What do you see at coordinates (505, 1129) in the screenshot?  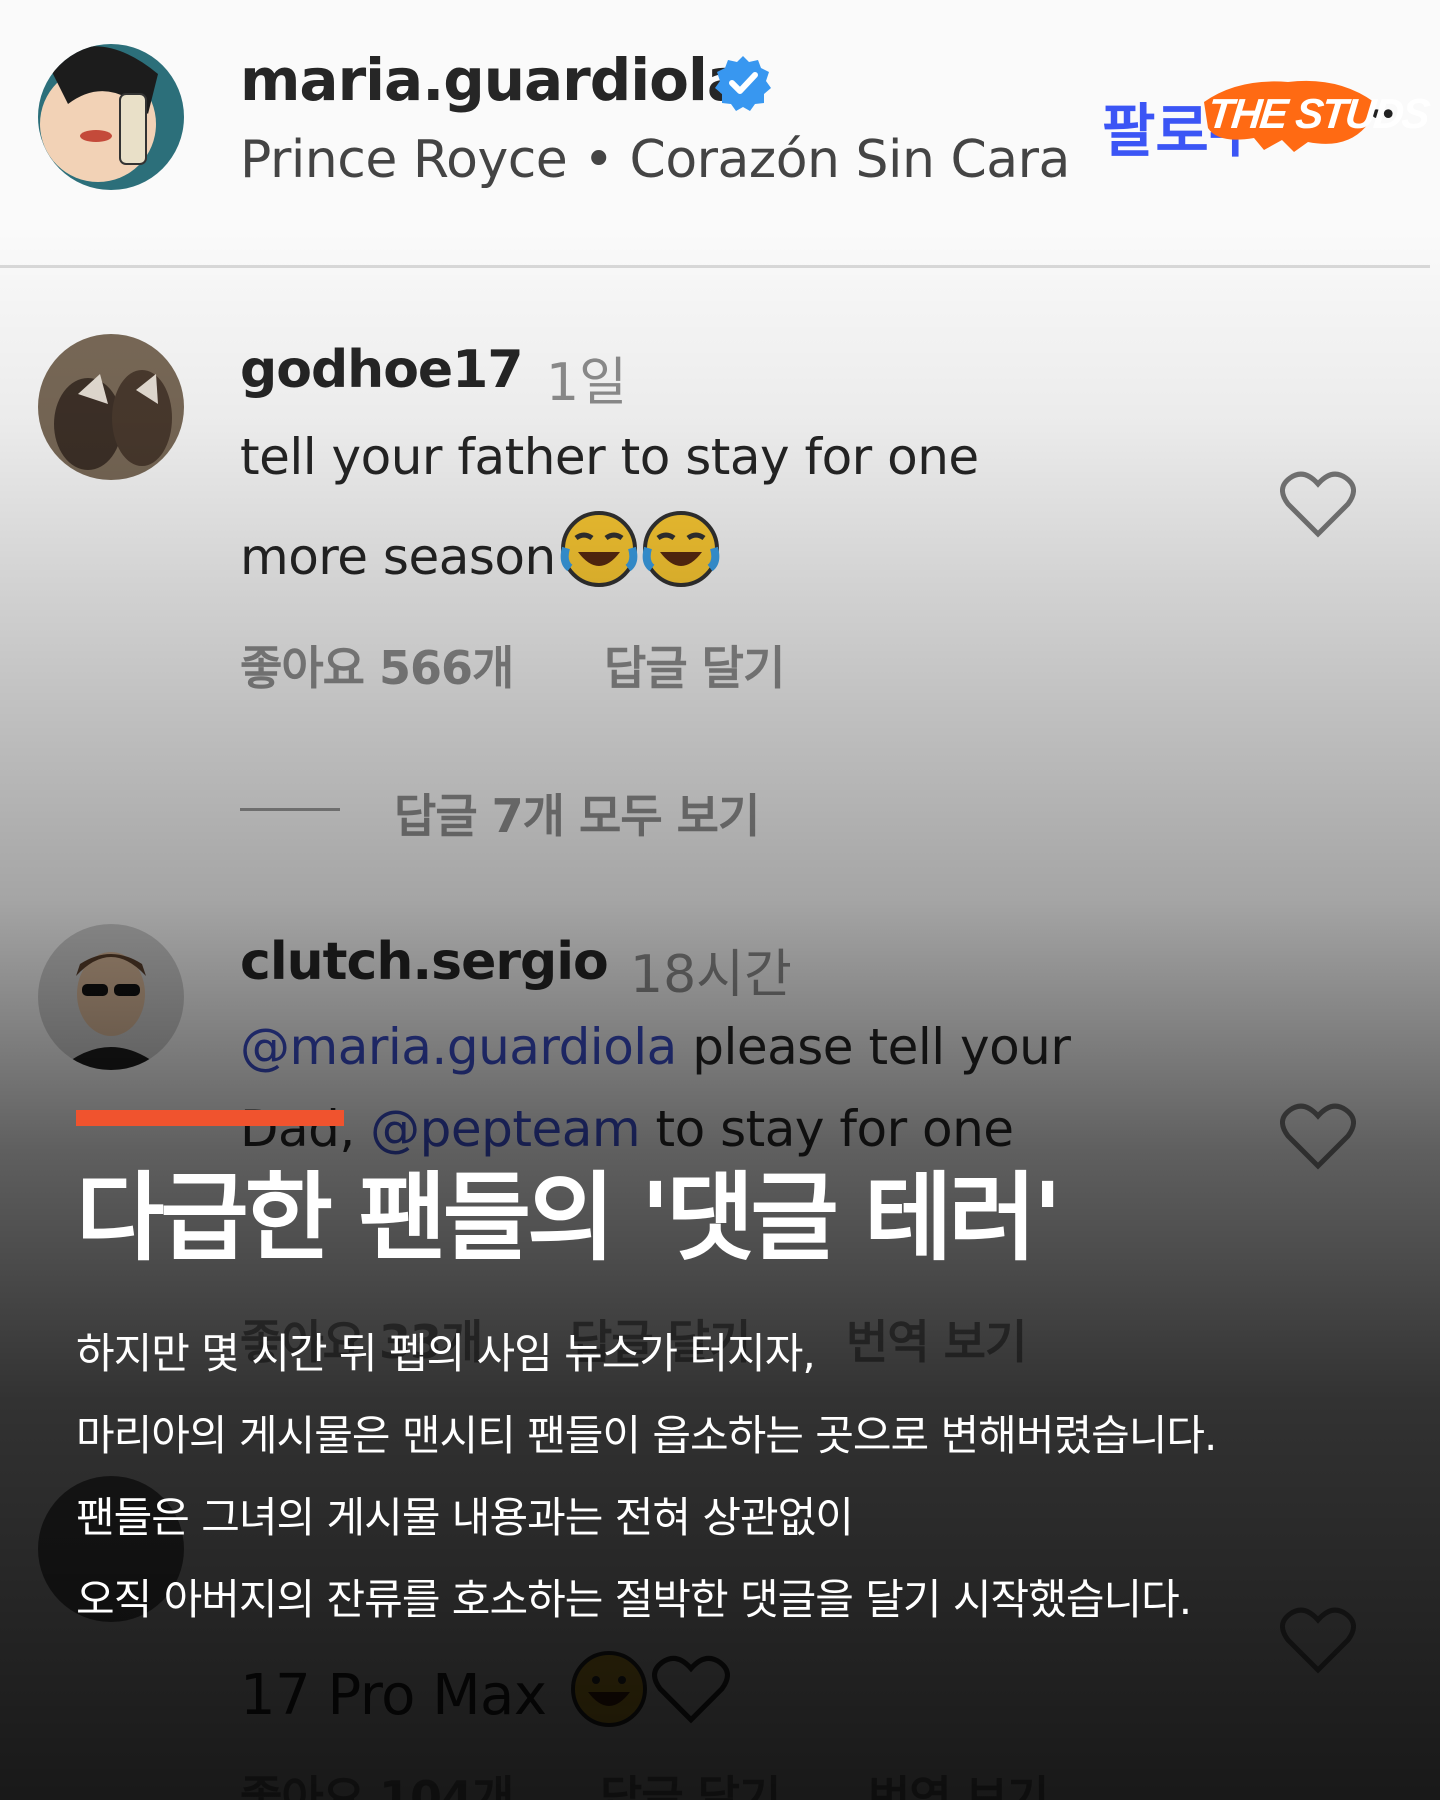 I see `mention-link: @pepteam` at bounding box center [505, 1129].